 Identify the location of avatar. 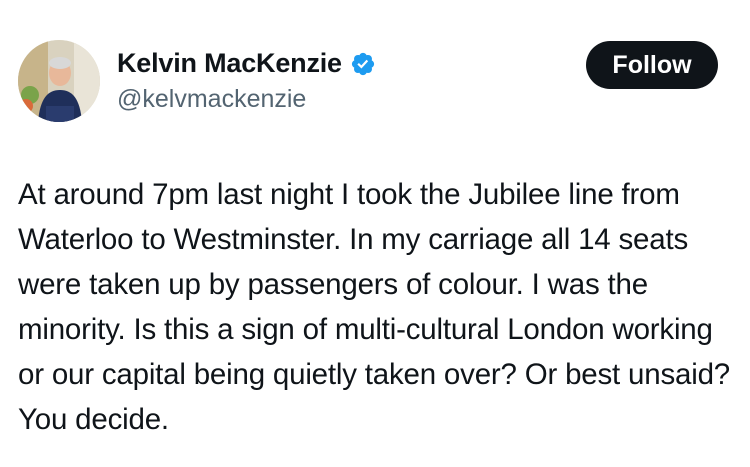
(59, 81).